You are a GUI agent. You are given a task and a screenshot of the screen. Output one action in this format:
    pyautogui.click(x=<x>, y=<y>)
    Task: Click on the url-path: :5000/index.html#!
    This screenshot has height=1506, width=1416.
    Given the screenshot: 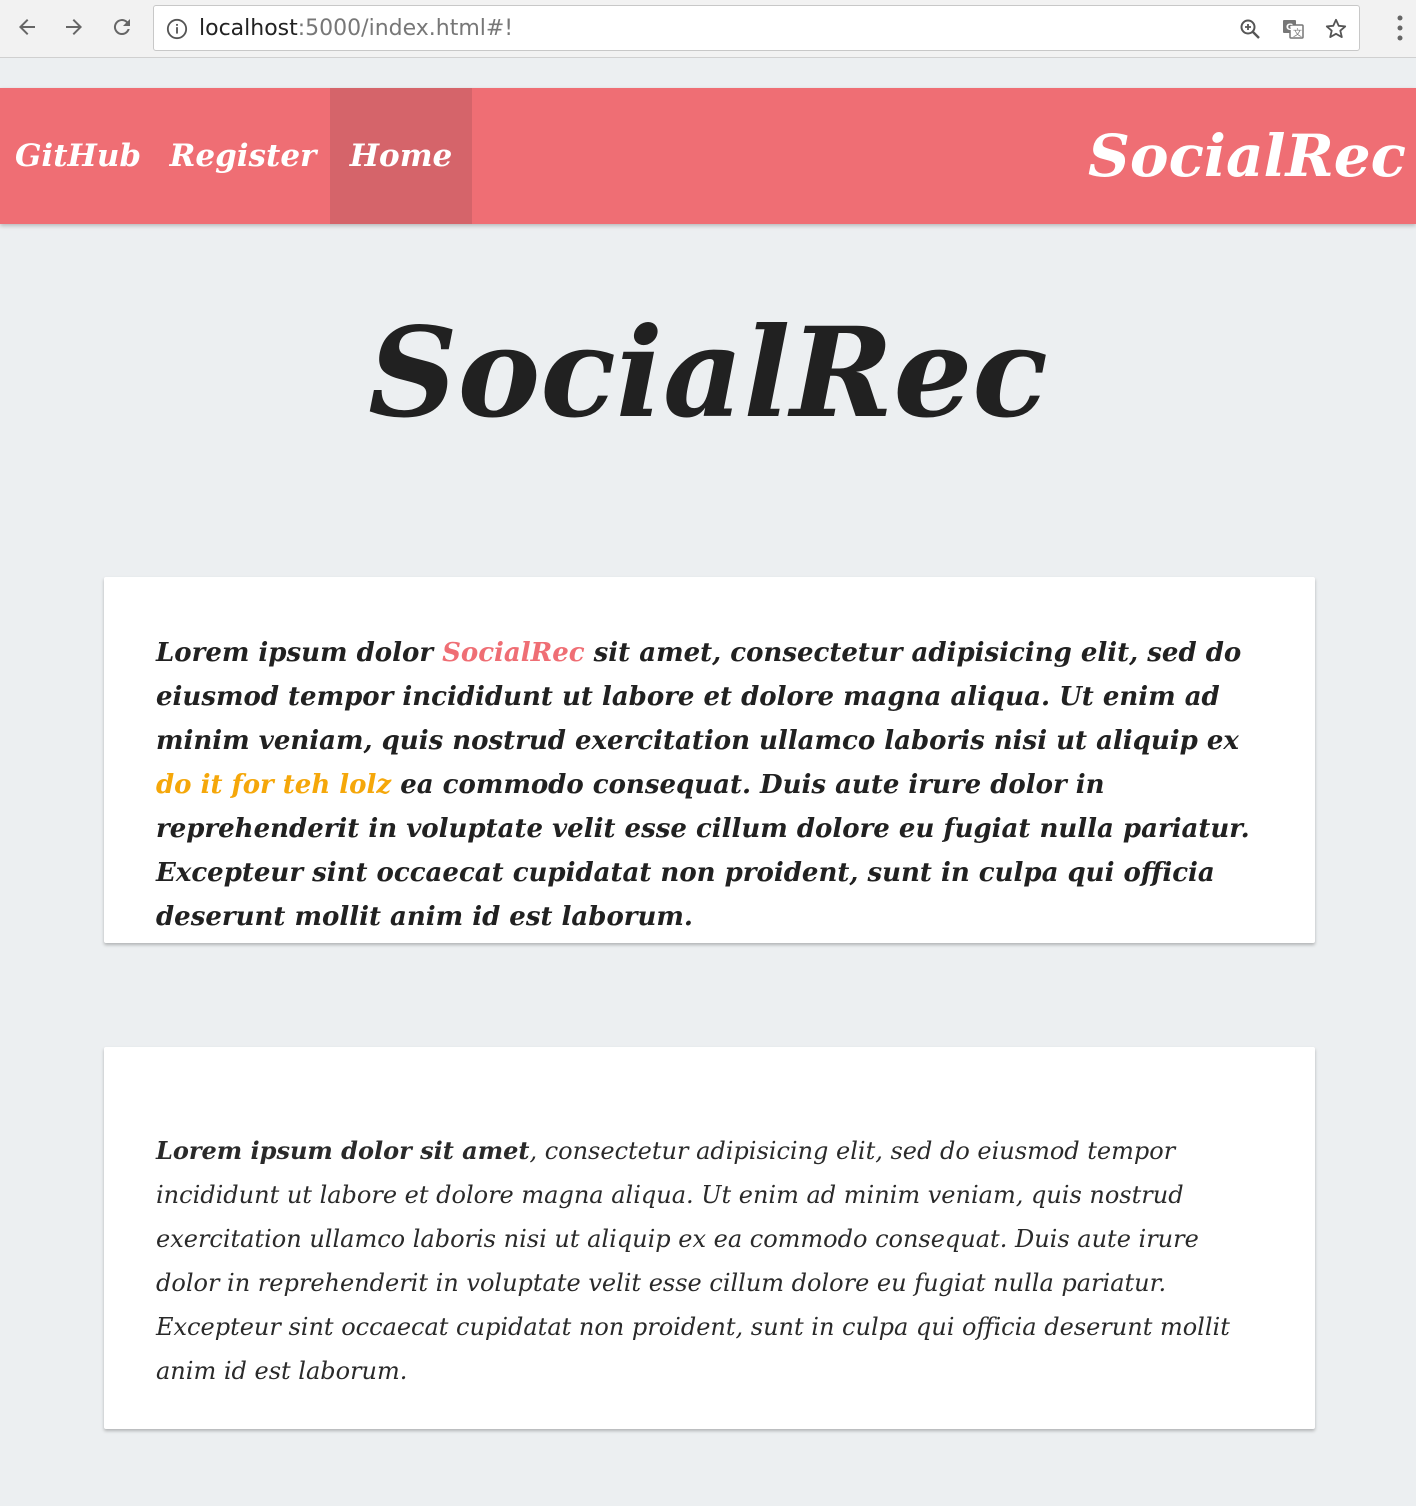 What is the action you would take?
    pyautogui.click(x=405, y=28)
    